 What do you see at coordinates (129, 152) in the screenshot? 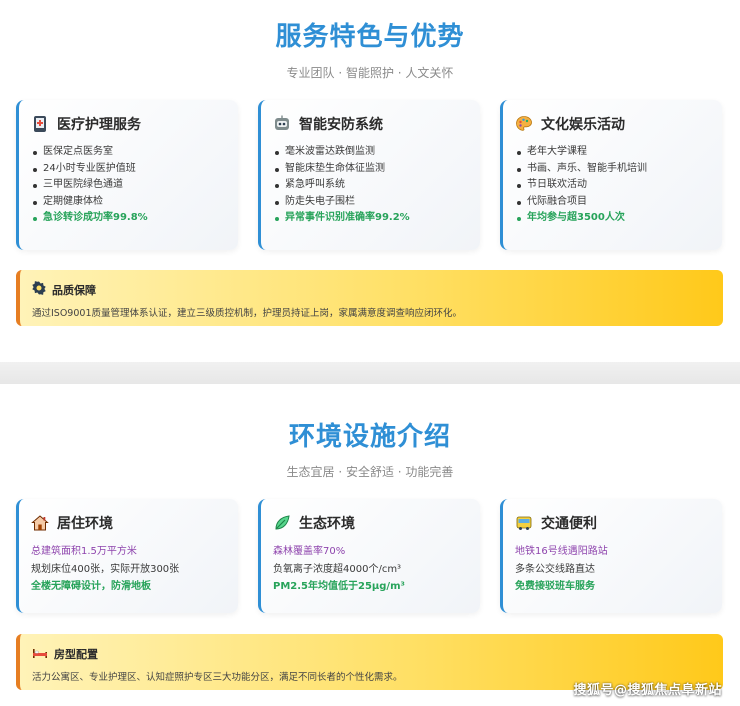
I see `list-item: 医保定点医务室` at bounding box center [129, 152].